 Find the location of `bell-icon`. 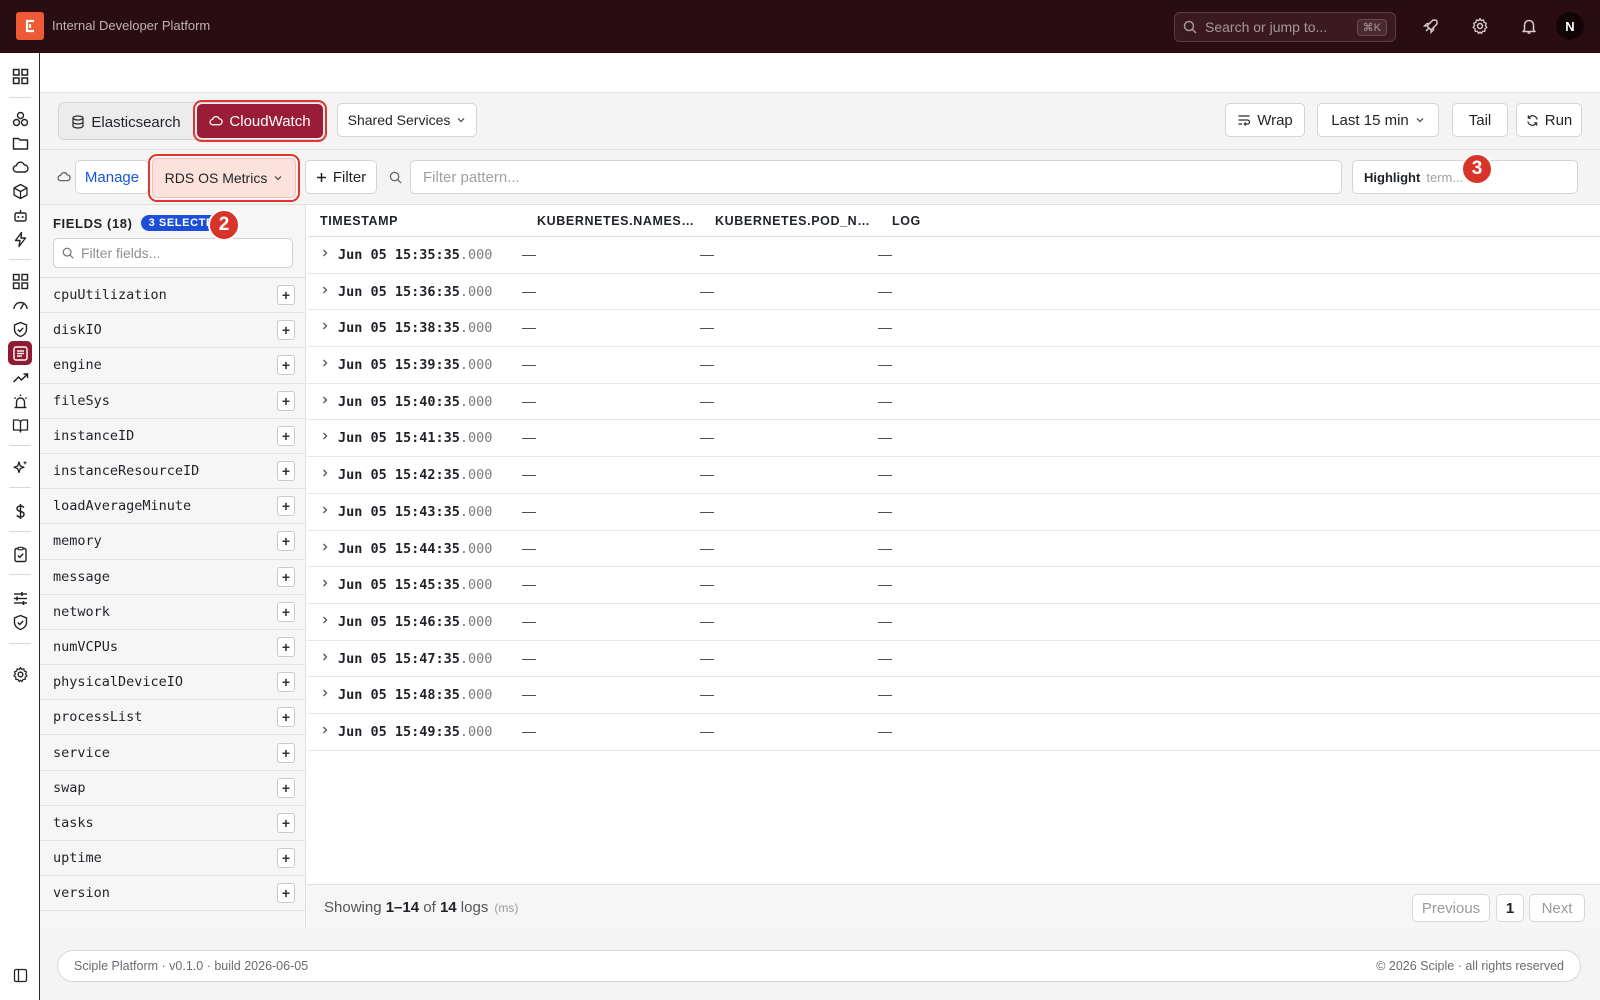

bell-icon is located at coordinates (1529, 26).